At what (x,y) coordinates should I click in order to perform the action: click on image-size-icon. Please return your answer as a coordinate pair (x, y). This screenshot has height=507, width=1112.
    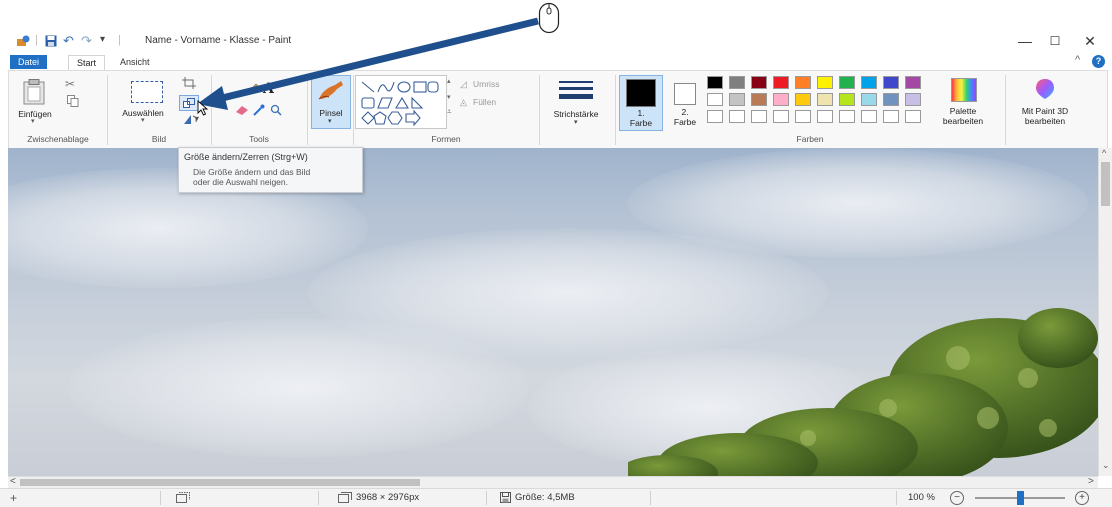
    Looking at the image, I should click on (345, 499).